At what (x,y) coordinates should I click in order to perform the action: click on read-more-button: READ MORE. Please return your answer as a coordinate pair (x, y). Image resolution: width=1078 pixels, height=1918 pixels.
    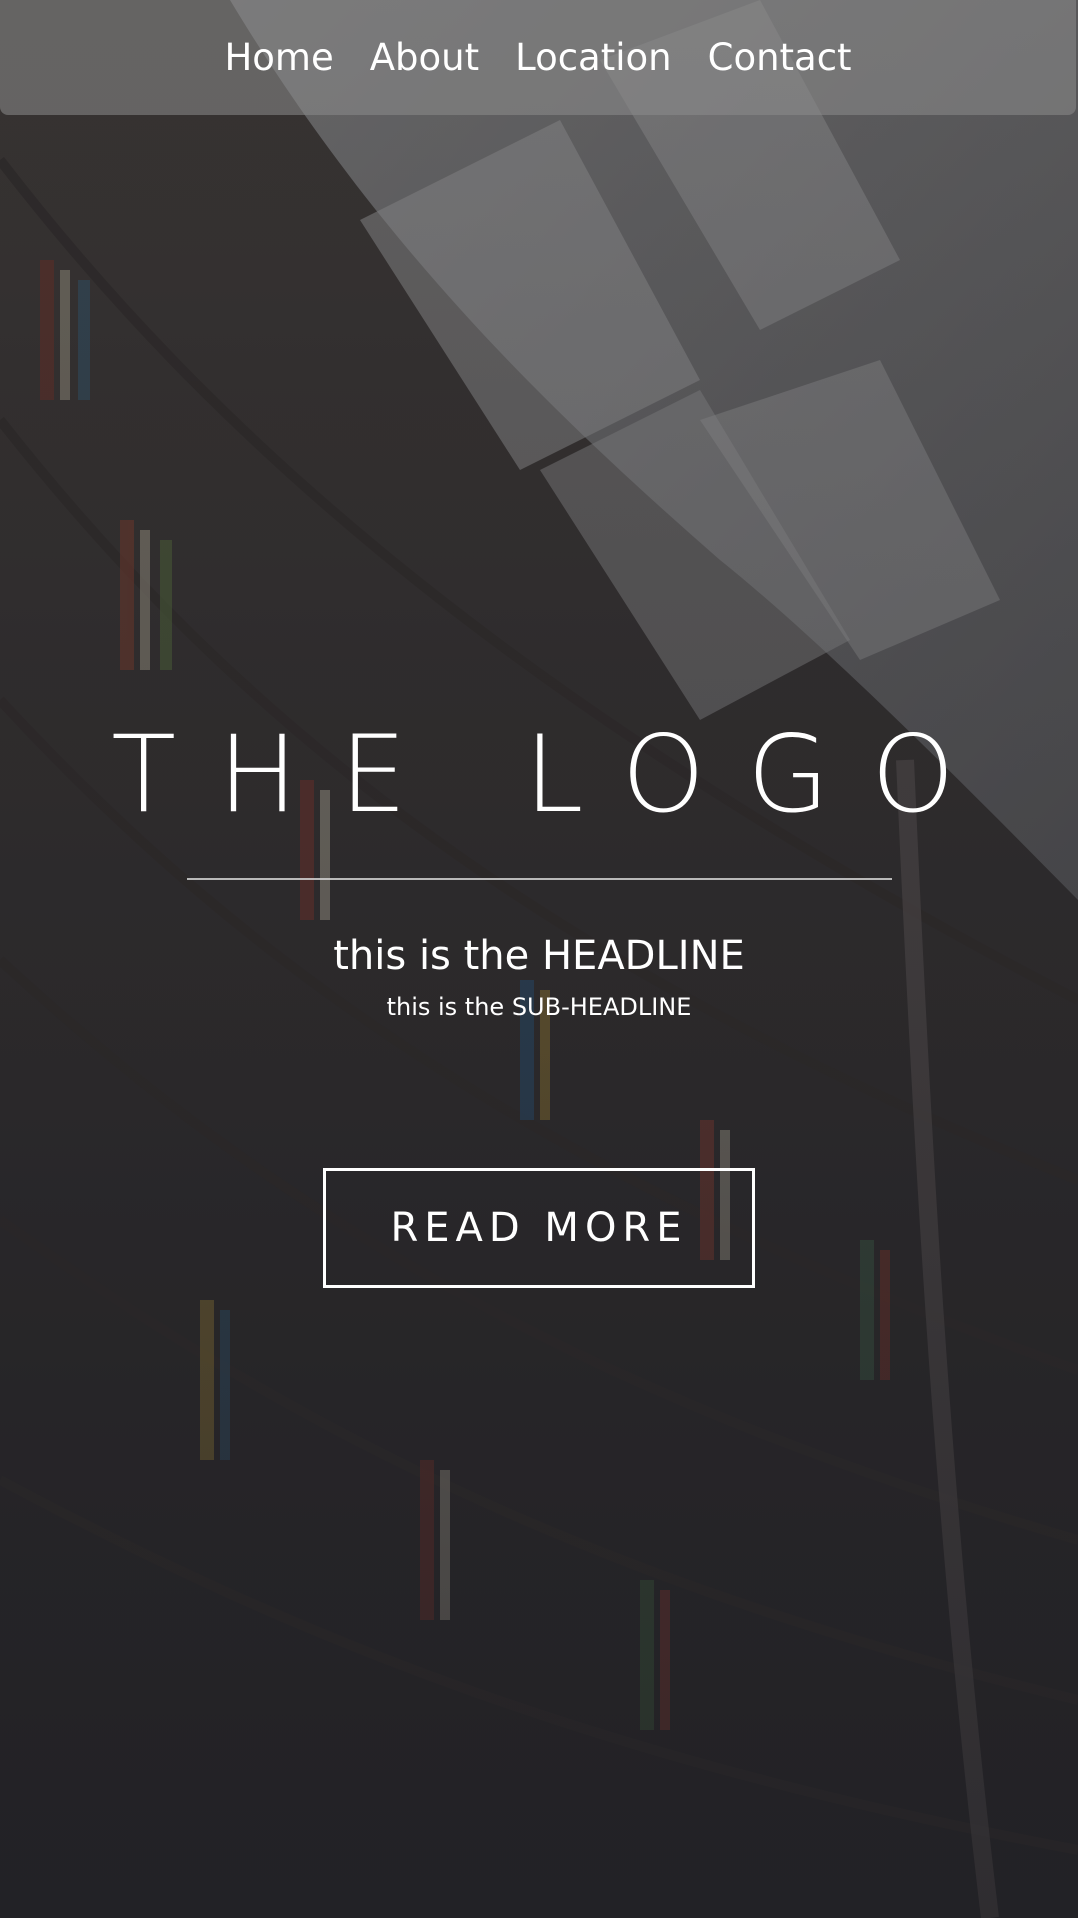
    Looking at the image, I should click on (539, 1228).